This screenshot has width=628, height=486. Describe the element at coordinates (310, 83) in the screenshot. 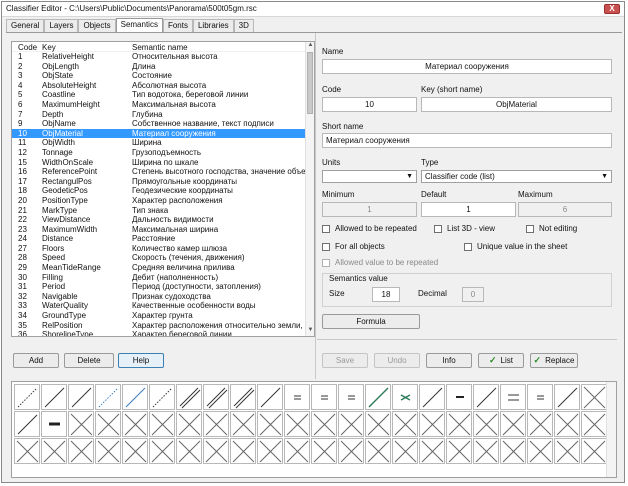

I see `scroll-thumb` at that location.